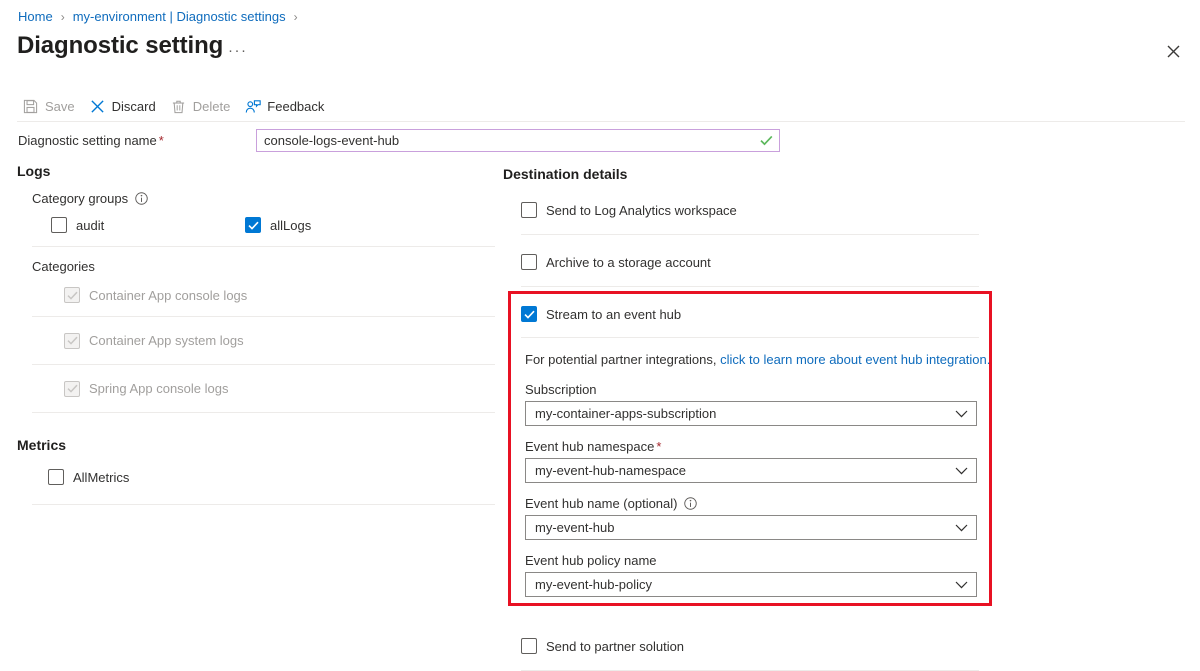 Image resolution: width=1200 pixels, height=671 pixels. Describe the element at coordinates (529, 262) in the screenshot. I see `storage-account-checkbox` at that location.